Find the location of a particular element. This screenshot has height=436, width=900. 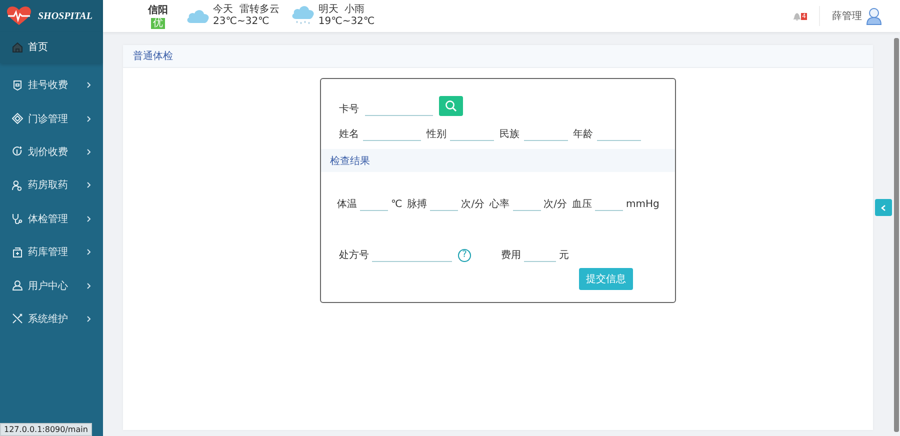

sidebar-item: 挂号收费 is located at coordinates (51, 85).